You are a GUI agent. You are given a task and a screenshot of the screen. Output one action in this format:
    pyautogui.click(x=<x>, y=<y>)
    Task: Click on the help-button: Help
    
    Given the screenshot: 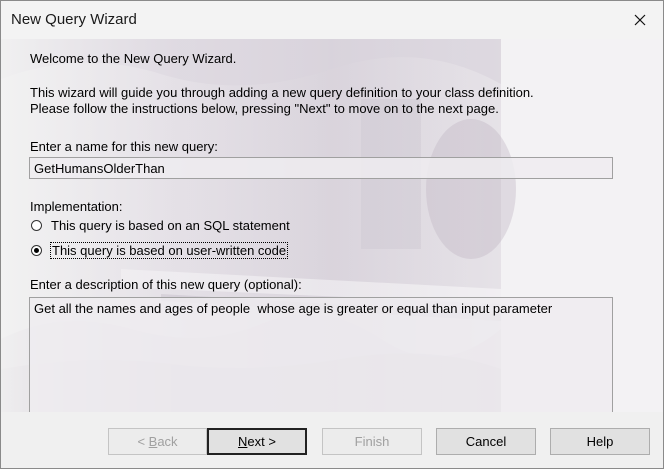 What is the action you would take?
    pyautogui.click(x=600, y=441)
    